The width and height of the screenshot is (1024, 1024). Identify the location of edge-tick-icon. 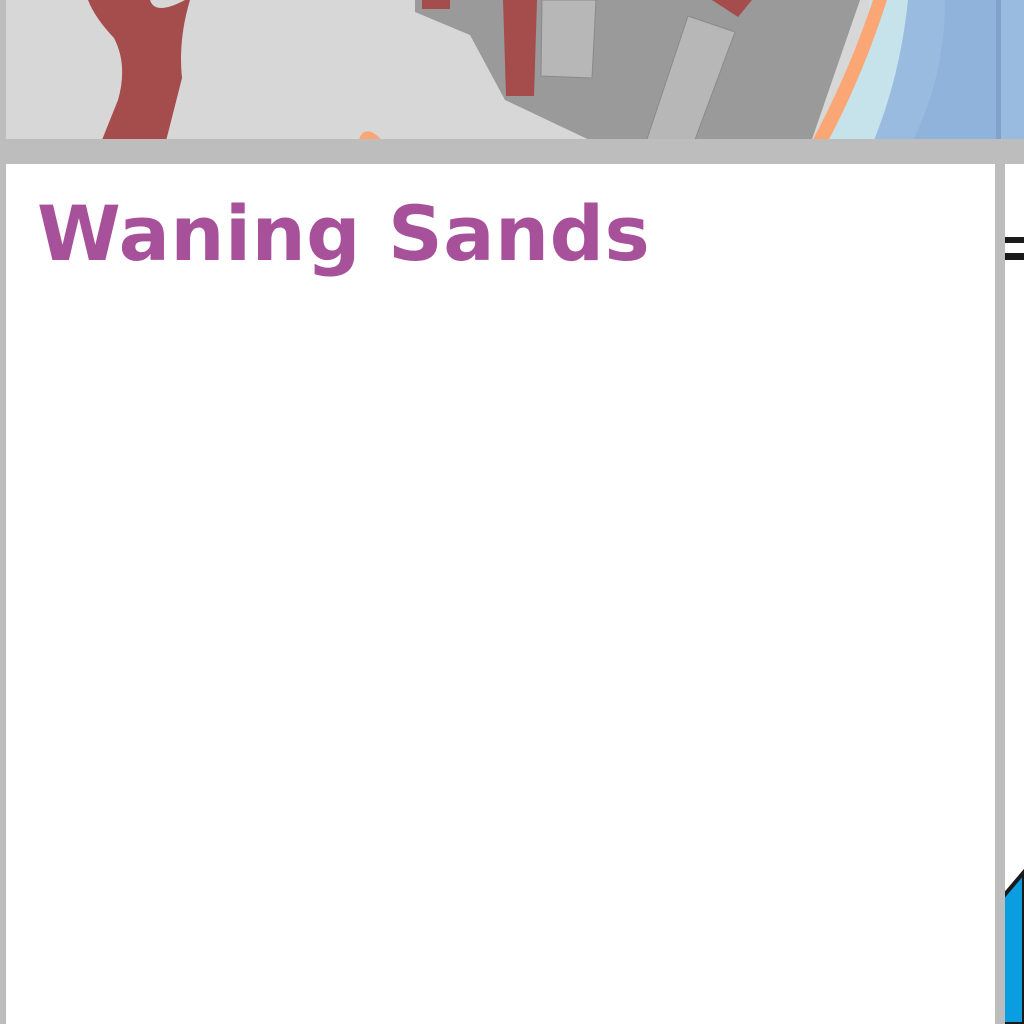
(1014, 240).